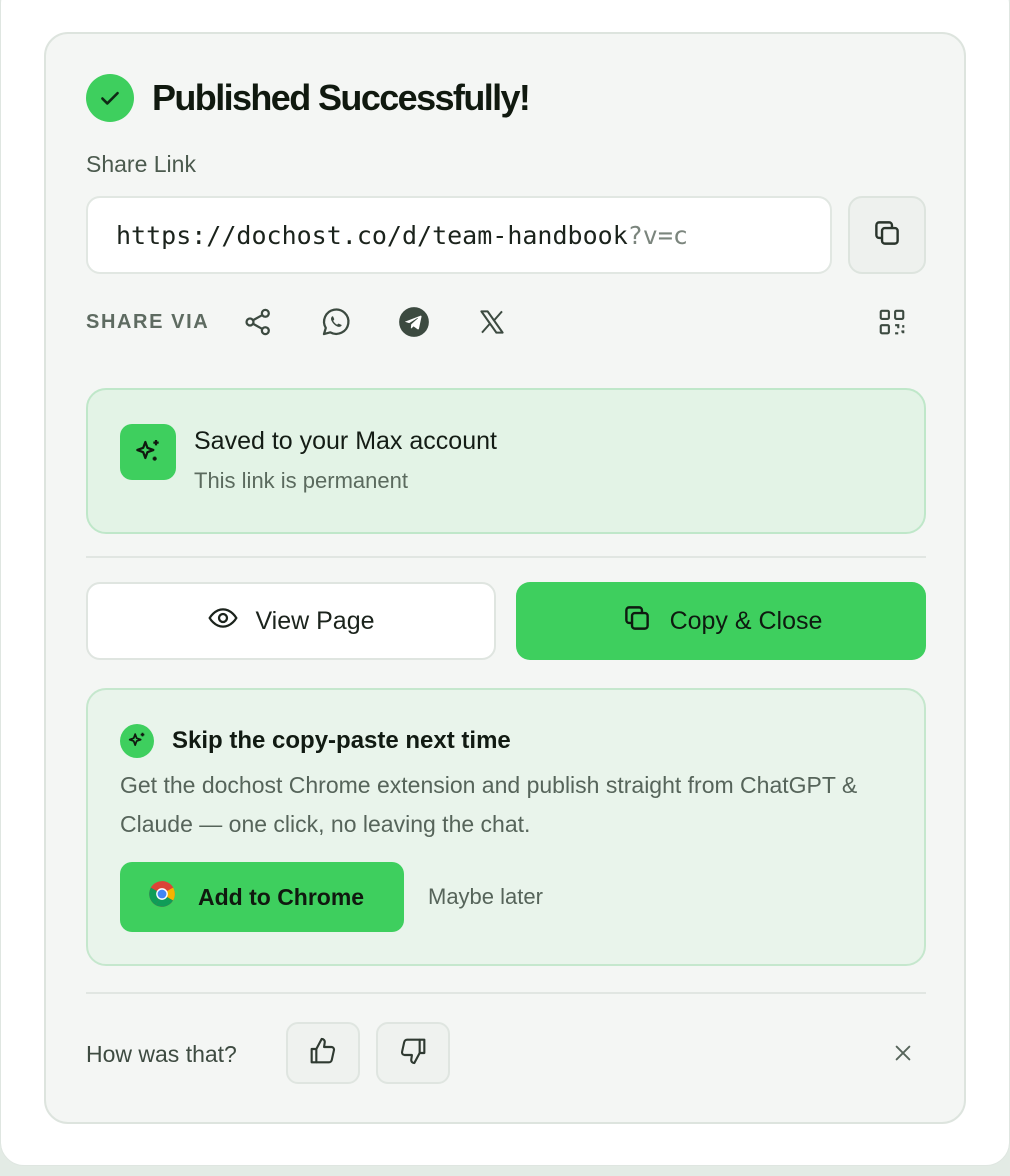 The width and height of the screenshot is (1010, 1176). I want to click on x-icon, so click(492, 322).